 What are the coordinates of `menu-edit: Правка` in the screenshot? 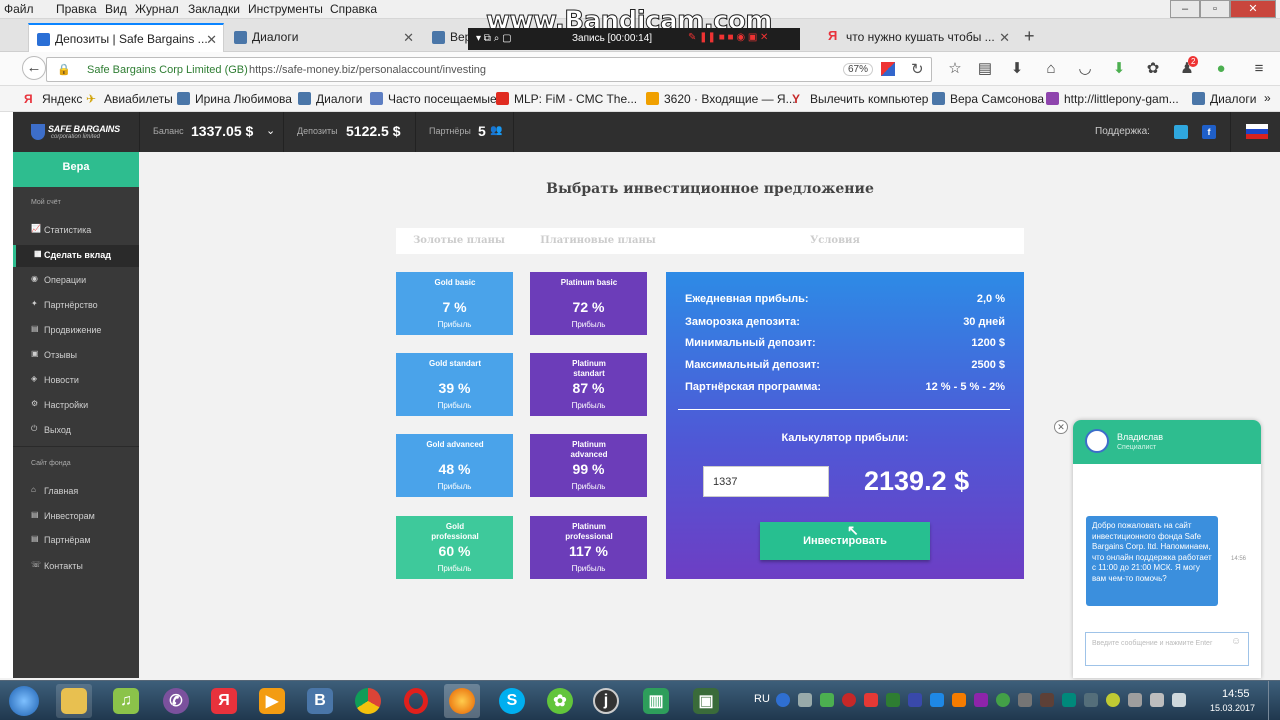 It's located at (76, 9).